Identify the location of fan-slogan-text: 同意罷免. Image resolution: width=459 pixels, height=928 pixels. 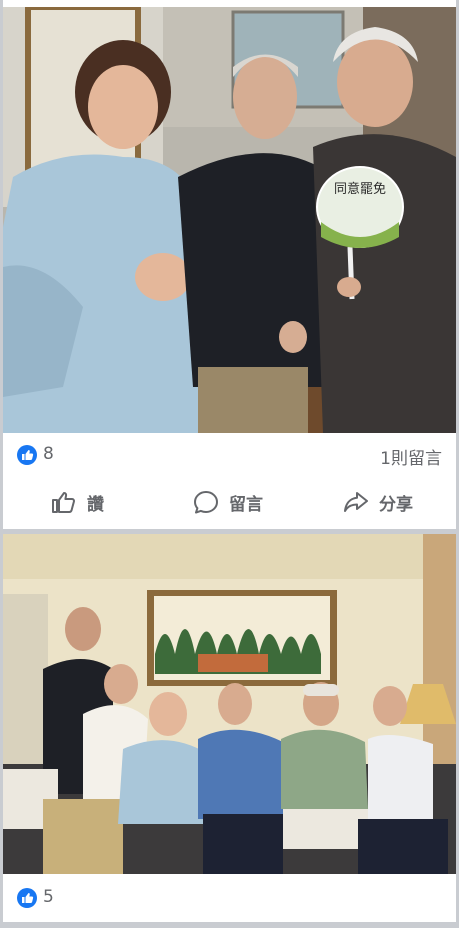
(360, 189).